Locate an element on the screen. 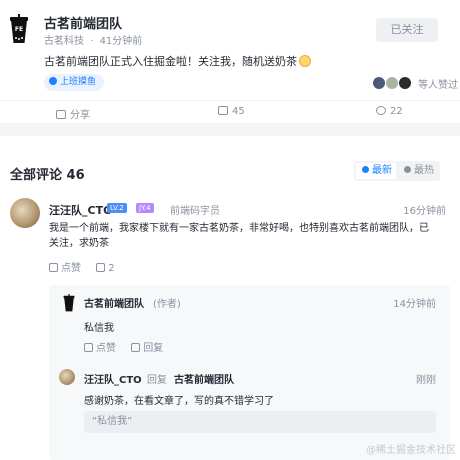  topic-tag-label: 上班摸鱼 is located at coordinates (78, 82).